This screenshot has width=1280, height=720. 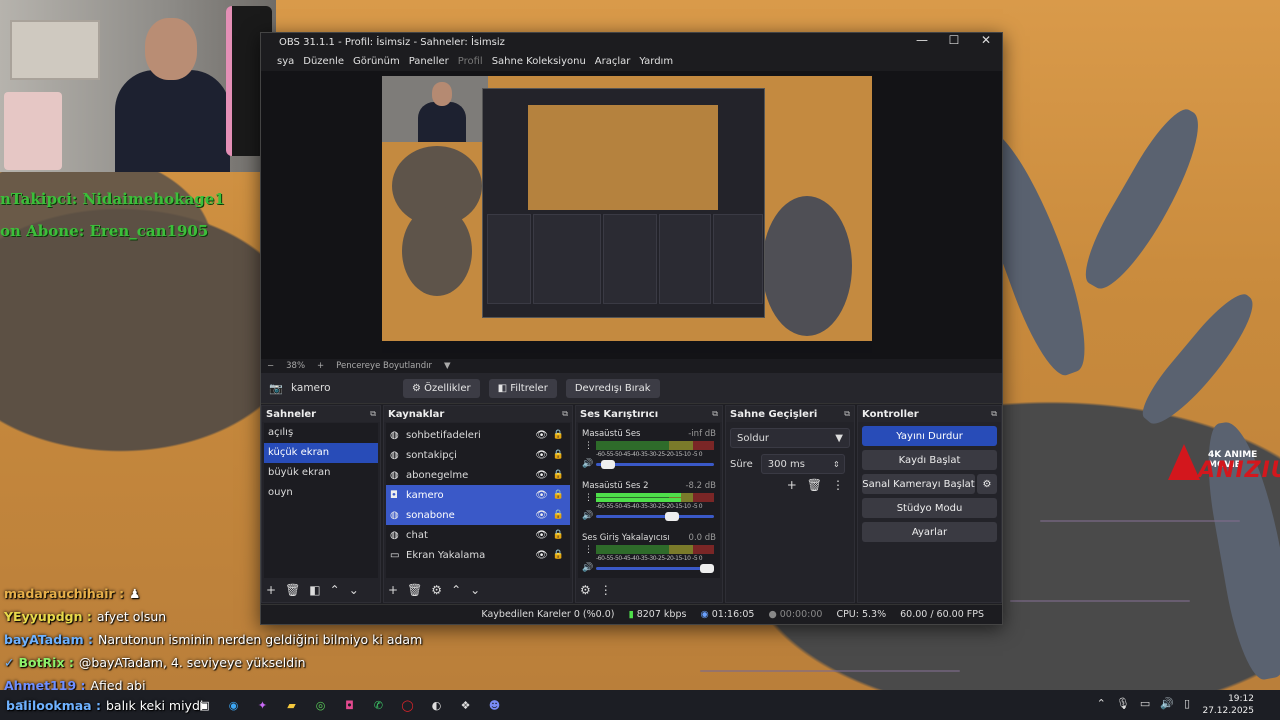 What do you see at coordinates (447, 366) in the screenshot?
I see `zoom-dropdown-icon: ▼` at bounding box center [447, 366].